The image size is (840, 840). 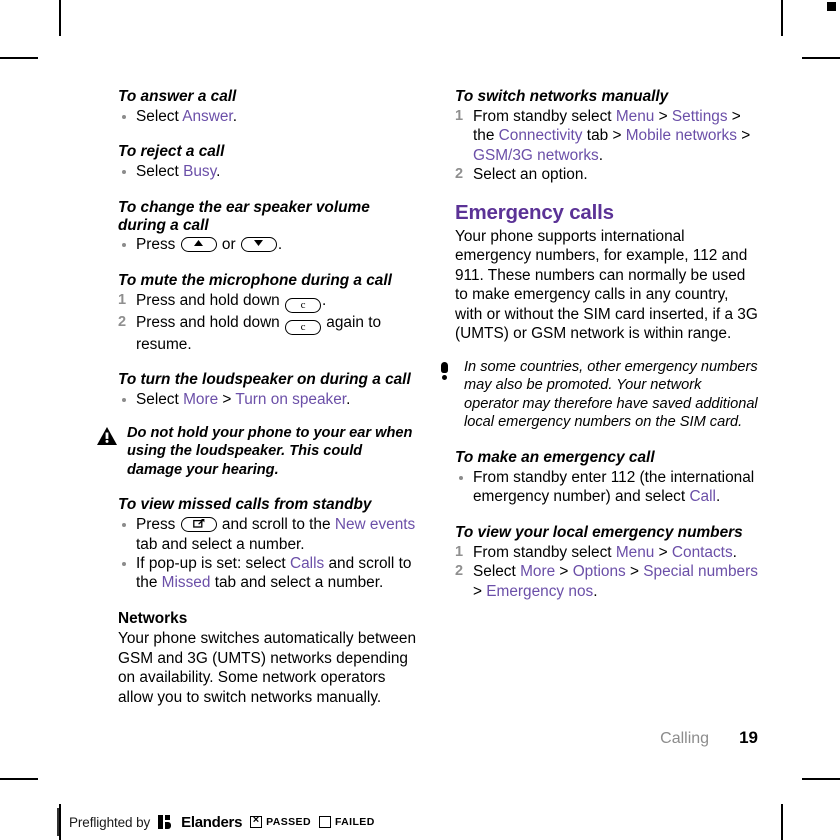 I want to click on heading-emergency-calls: Emergency calls, so click(x=534, y=212).